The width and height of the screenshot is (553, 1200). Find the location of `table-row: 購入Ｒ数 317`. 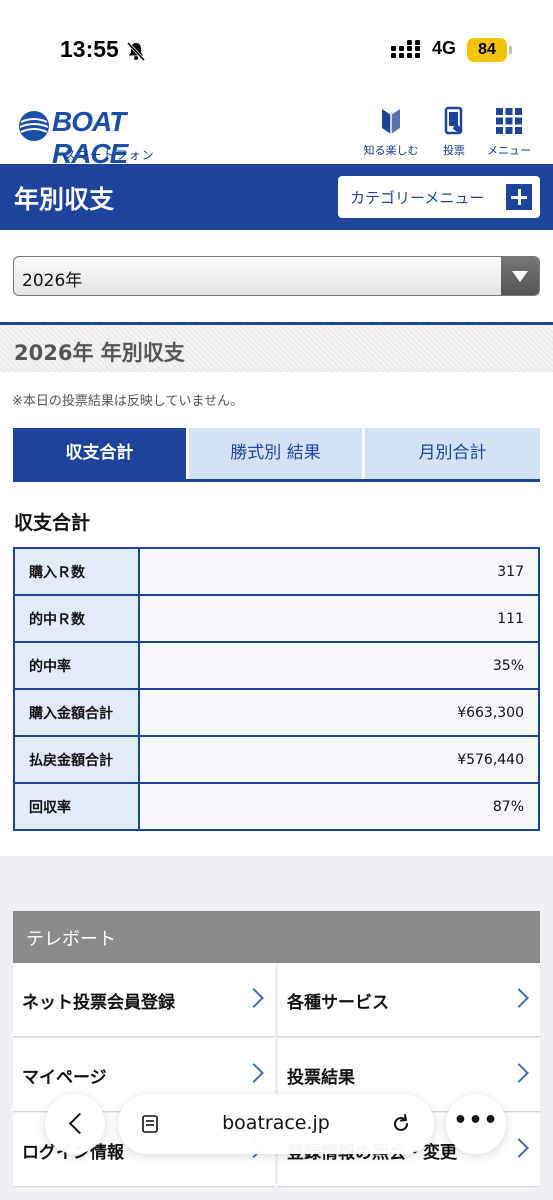

table-row: 購入Ｒ数 317 is located at coordinates (276, 571).